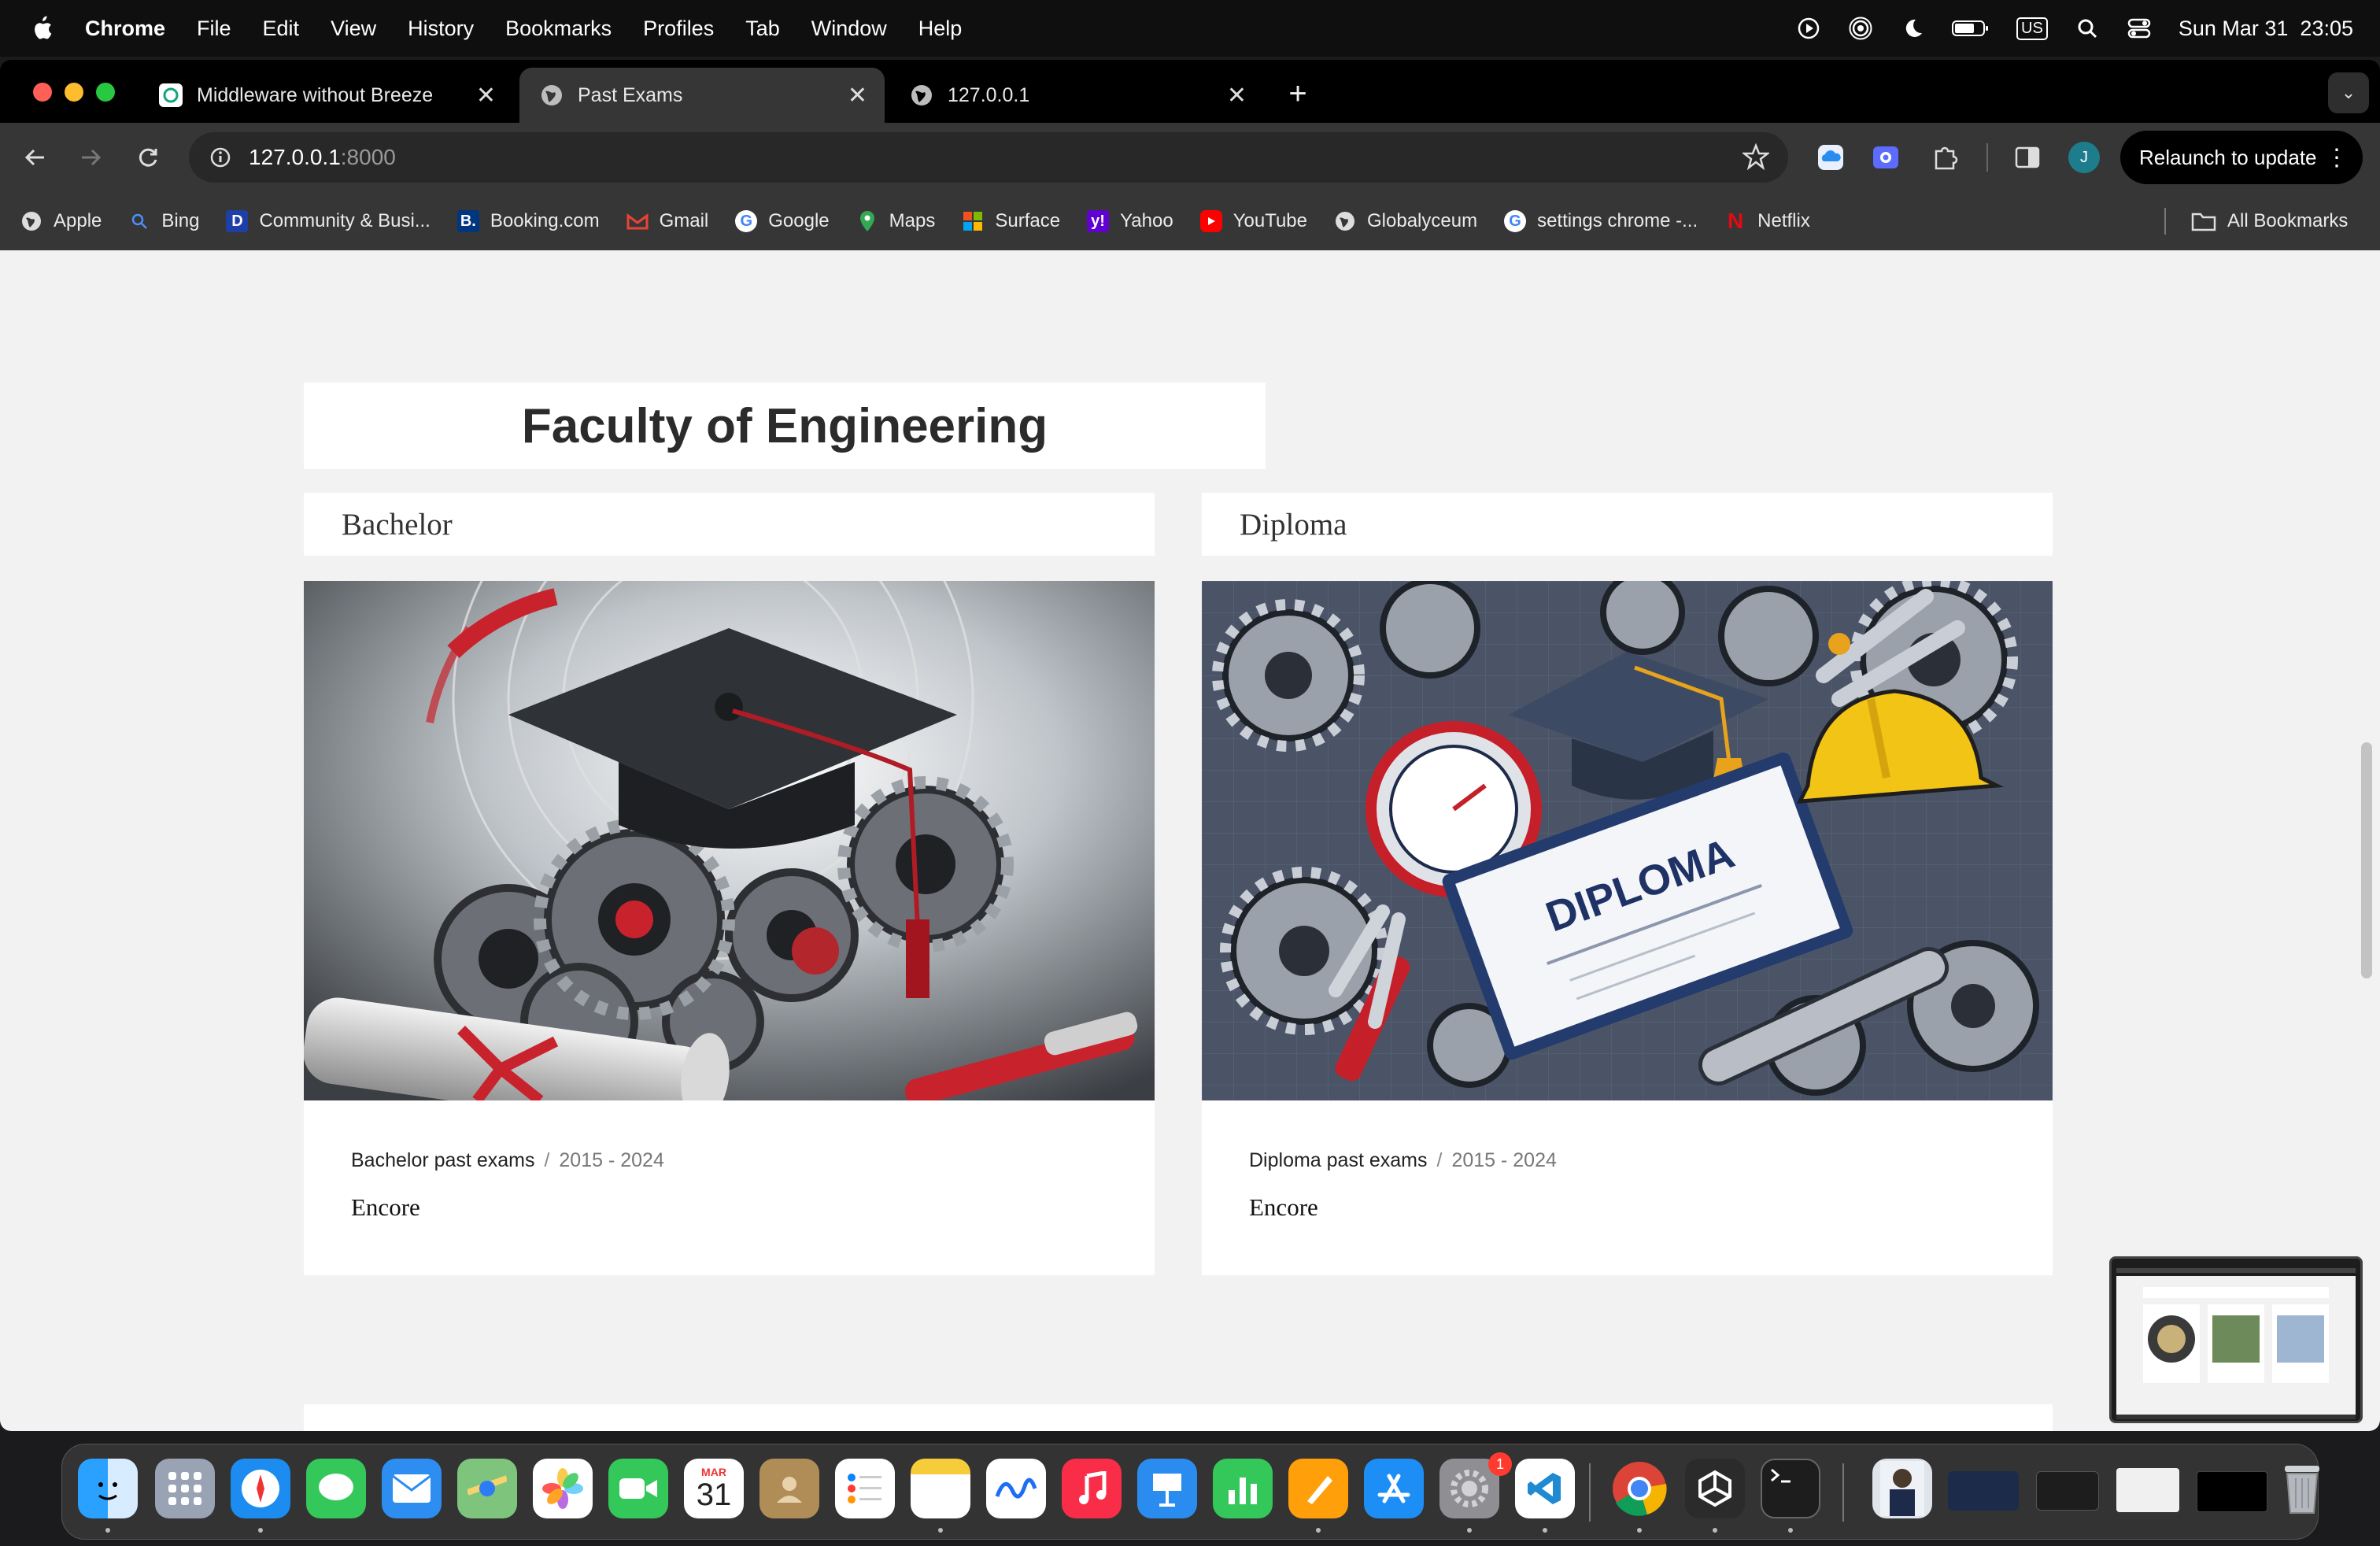 Image resolution: width=2380 pixels, height=1546 pixels. I want to click on all-bookmarks-button: All Bookmarks, so click(2269, 221).